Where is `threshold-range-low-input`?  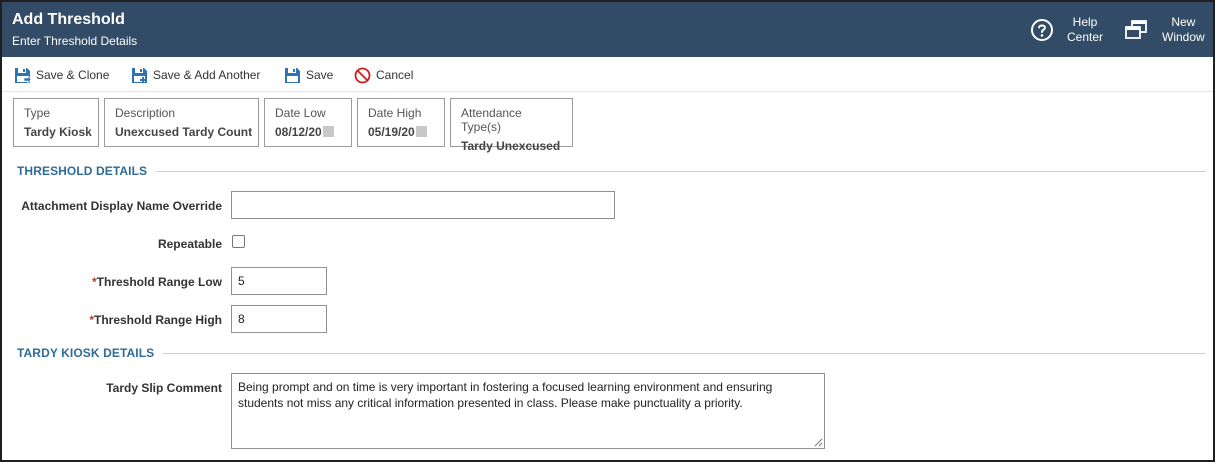
threshold-range-low-input is located at coordinates (279, 281).